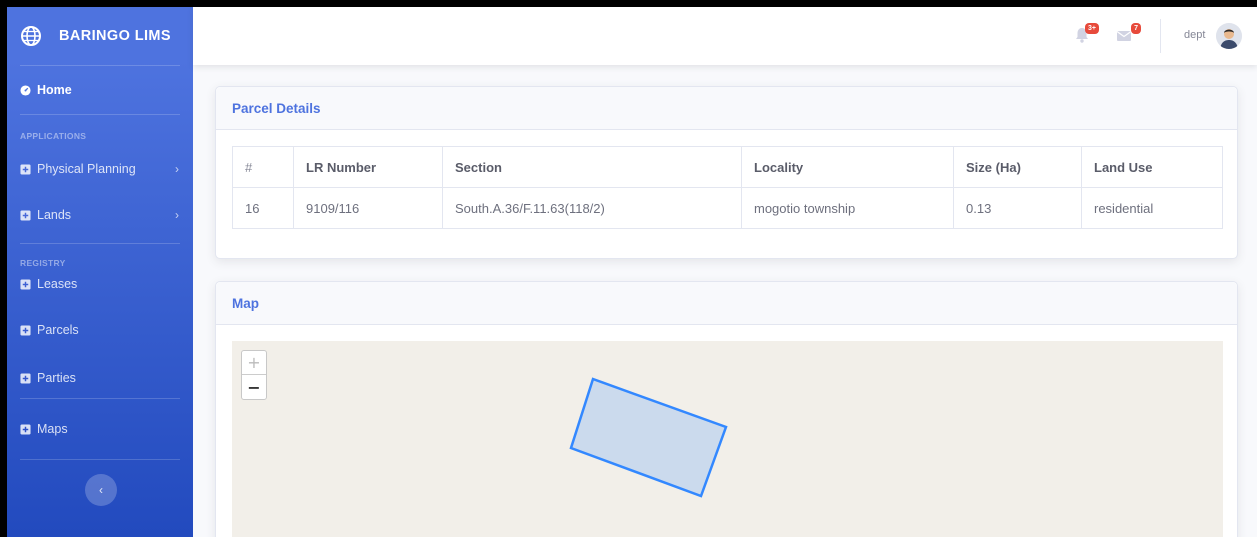 This screenshot has width=1257, height=537. What do you see at coordinates (115, 36) in the screenshot?
I see `brand-name: BARINGO LIMS` at bounding box center [115, 36].